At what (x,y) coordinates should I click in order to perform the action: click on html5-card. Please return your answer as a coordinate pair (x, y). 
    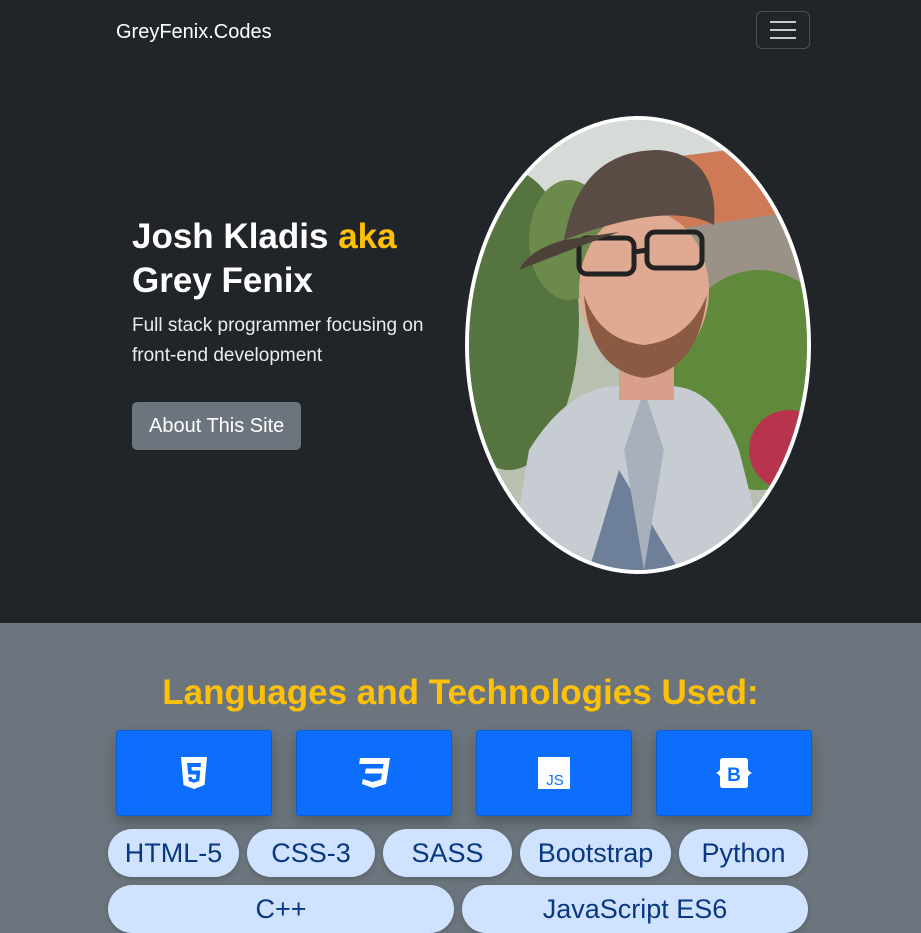
    Looking at the image, I should click on (194, 773).